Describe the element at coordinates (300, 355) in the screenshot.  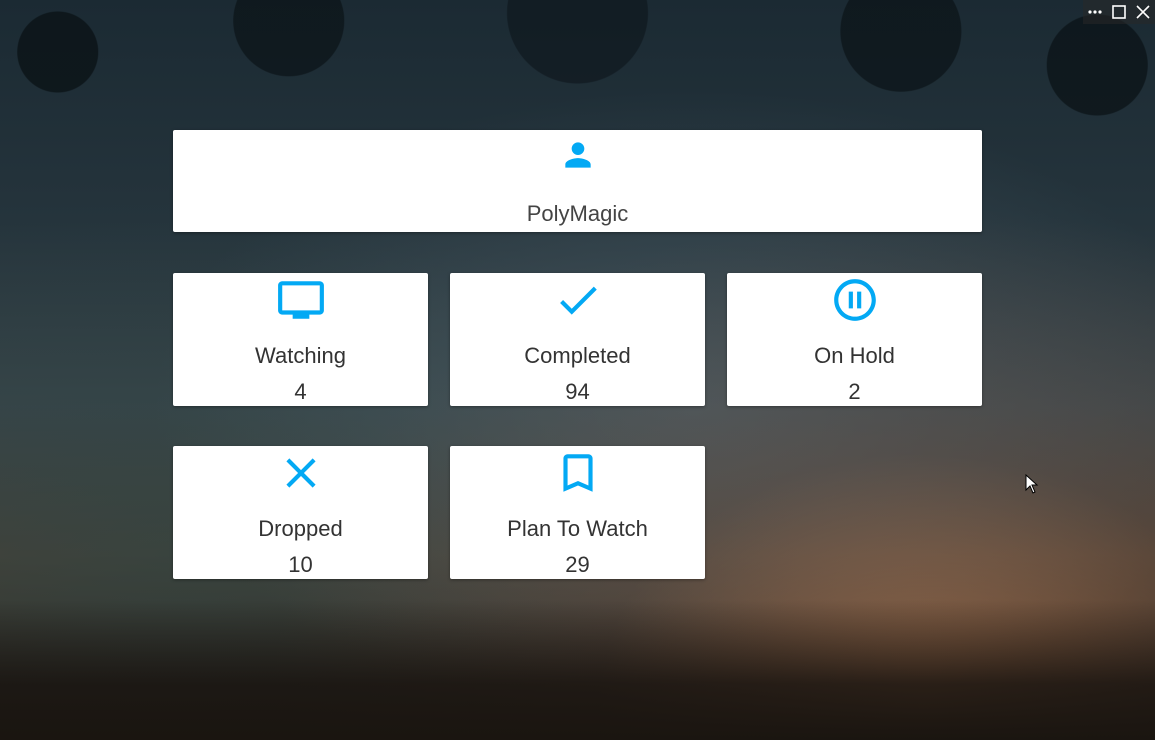
I see `stat-label: Watching` at that location.